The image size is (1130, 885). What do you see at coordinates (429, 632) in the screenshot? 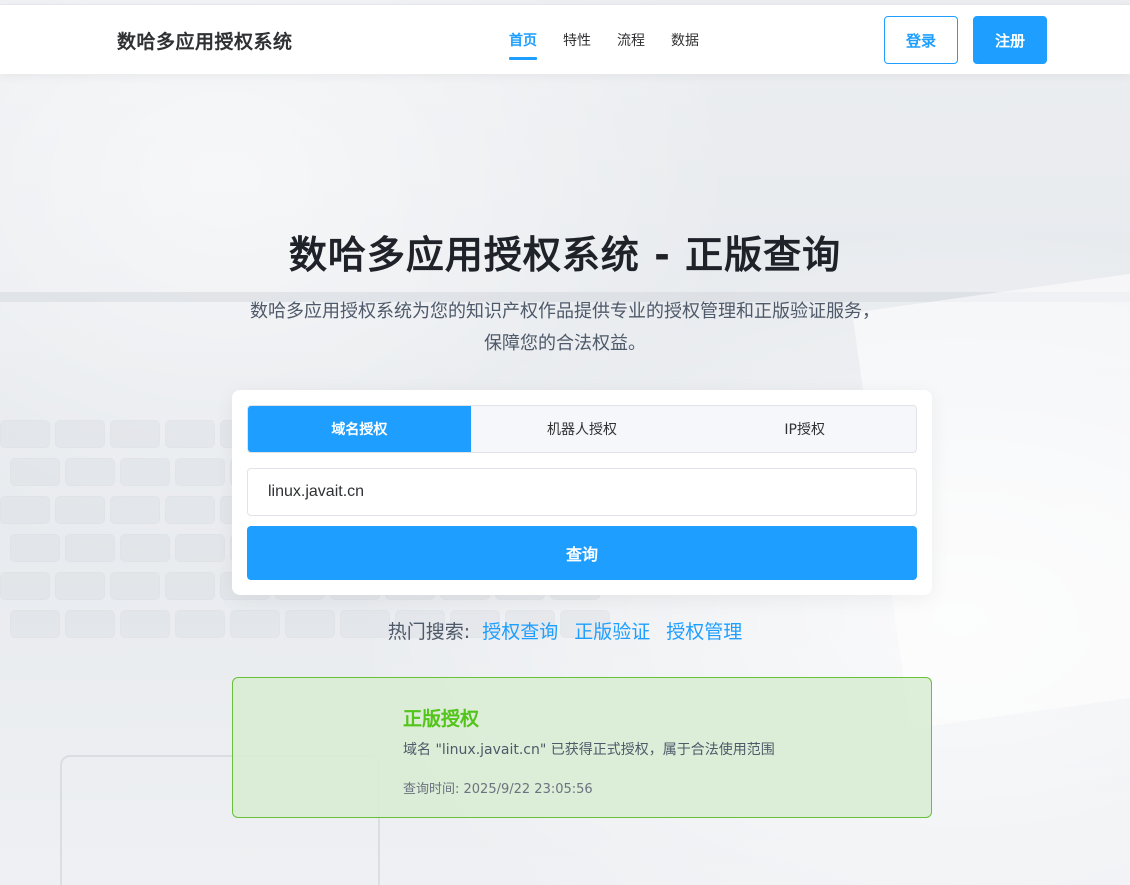
I see `hot-searches-label: 热门搜索:` at bounding box center [429, 632].